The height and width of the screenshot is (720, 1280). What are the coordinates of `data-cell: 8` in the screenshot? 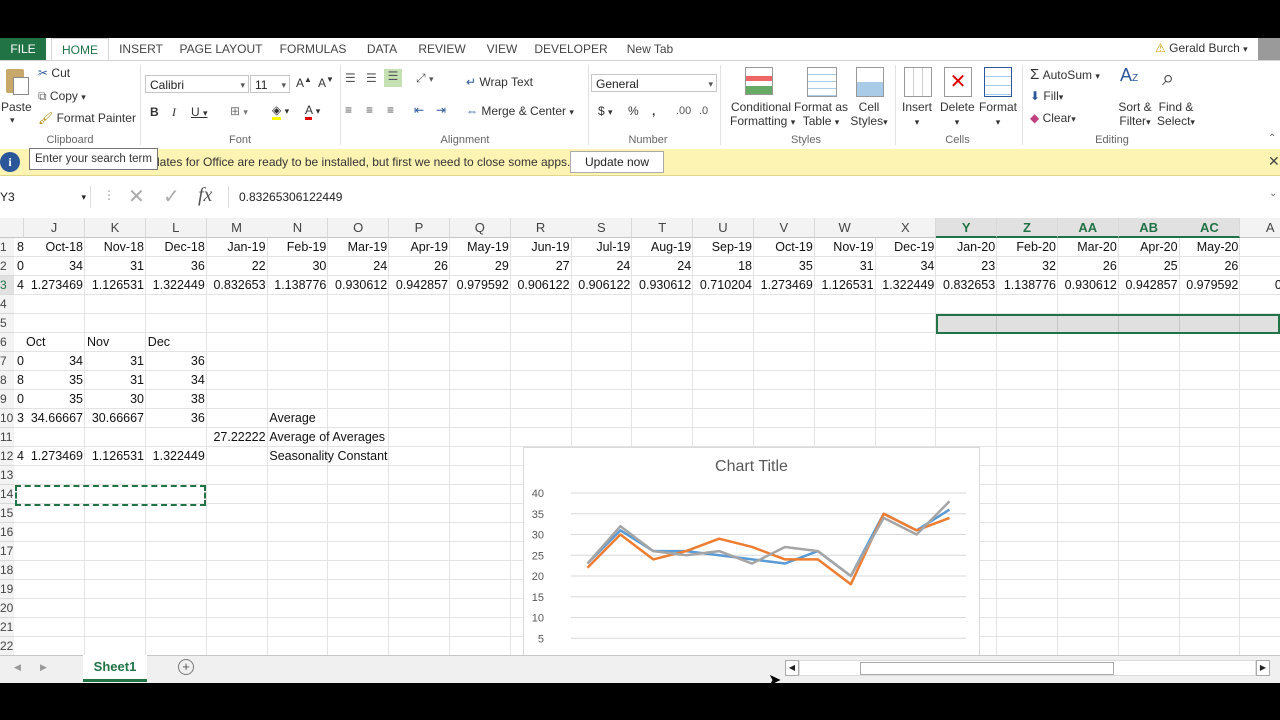 It's located at (19, 380).